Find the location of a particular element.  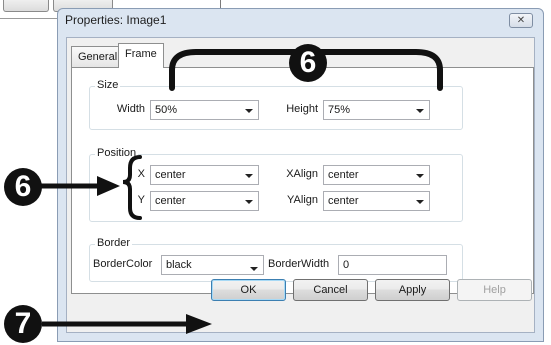

height-label: Height is located at coordinates (302, 109).